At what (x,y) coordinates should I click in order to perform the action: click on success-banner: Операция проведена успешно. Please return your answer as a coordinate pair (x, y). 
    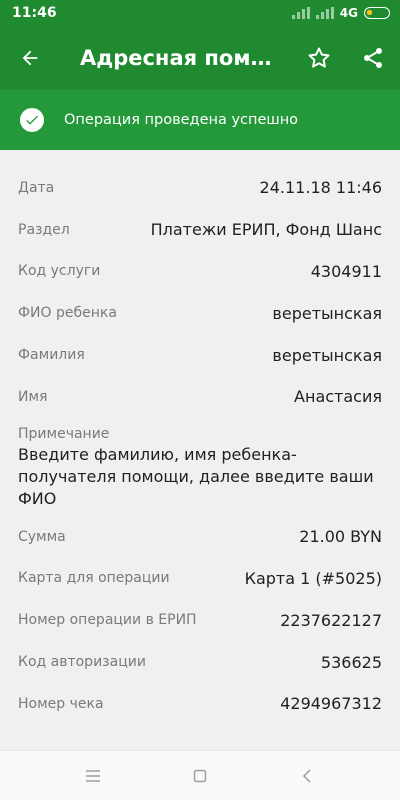
    Looking at the image, I should click on (200, 120).